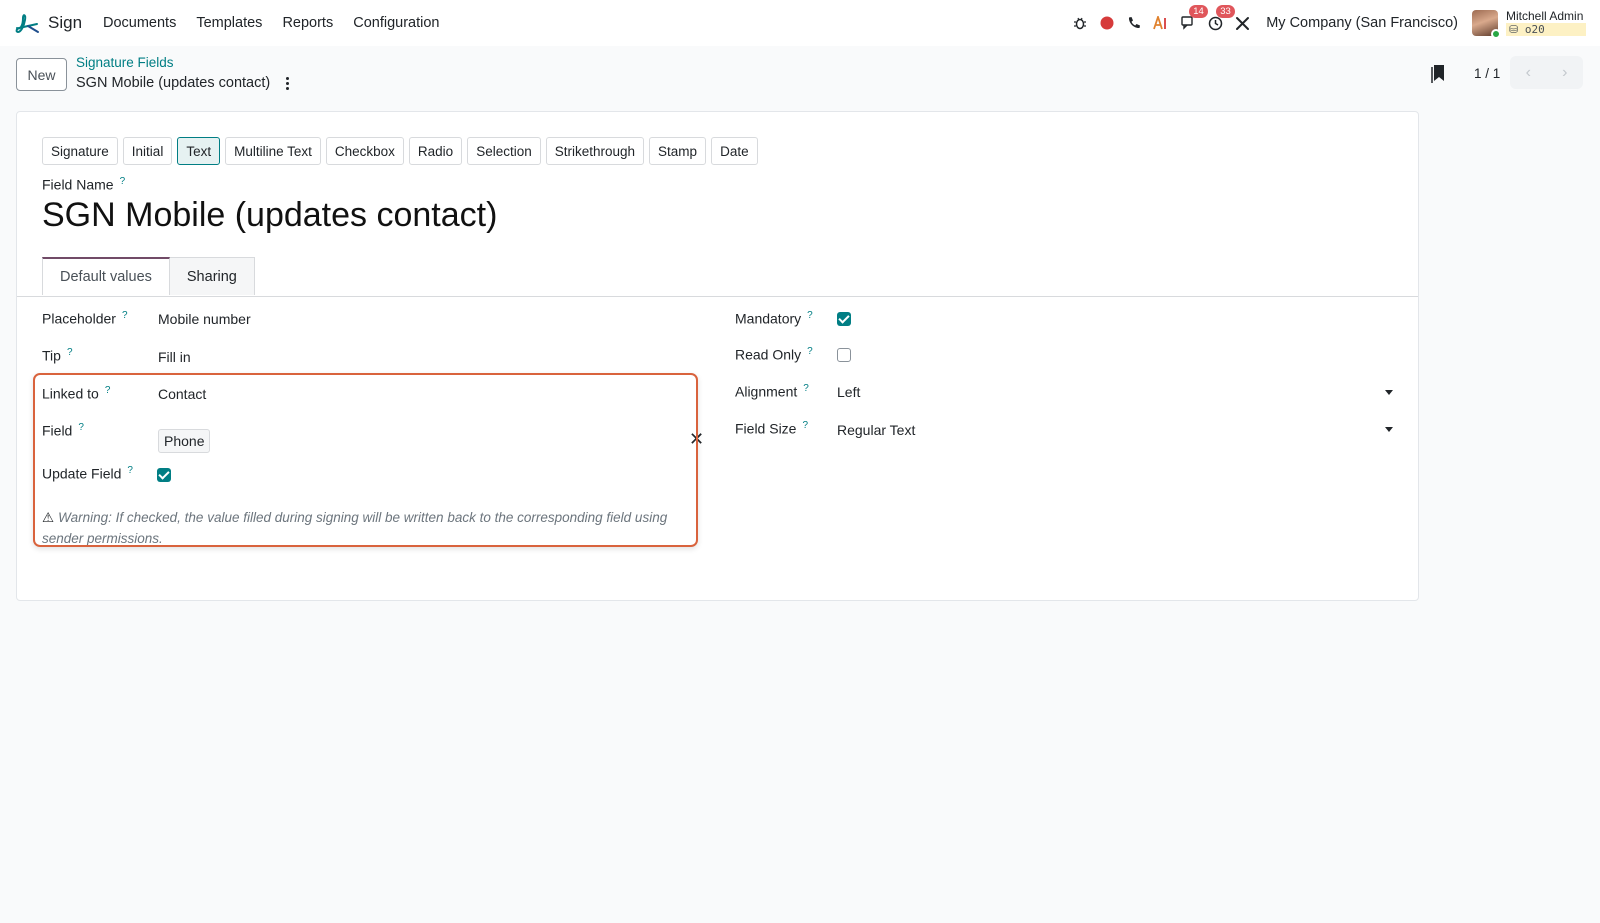 The width and height of the screenshot is (1600, 923). Describe the element at coordinates (734, 151) in the screenshot. I see `type-date: Date` at that location.